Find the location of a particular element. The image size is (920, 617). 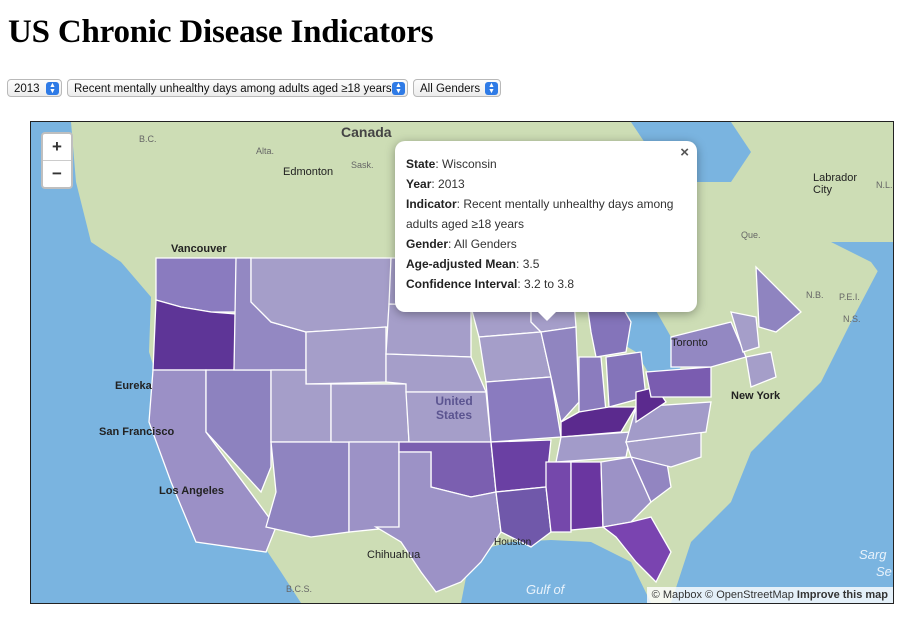

state-mo is located at coordinates (523, 409).